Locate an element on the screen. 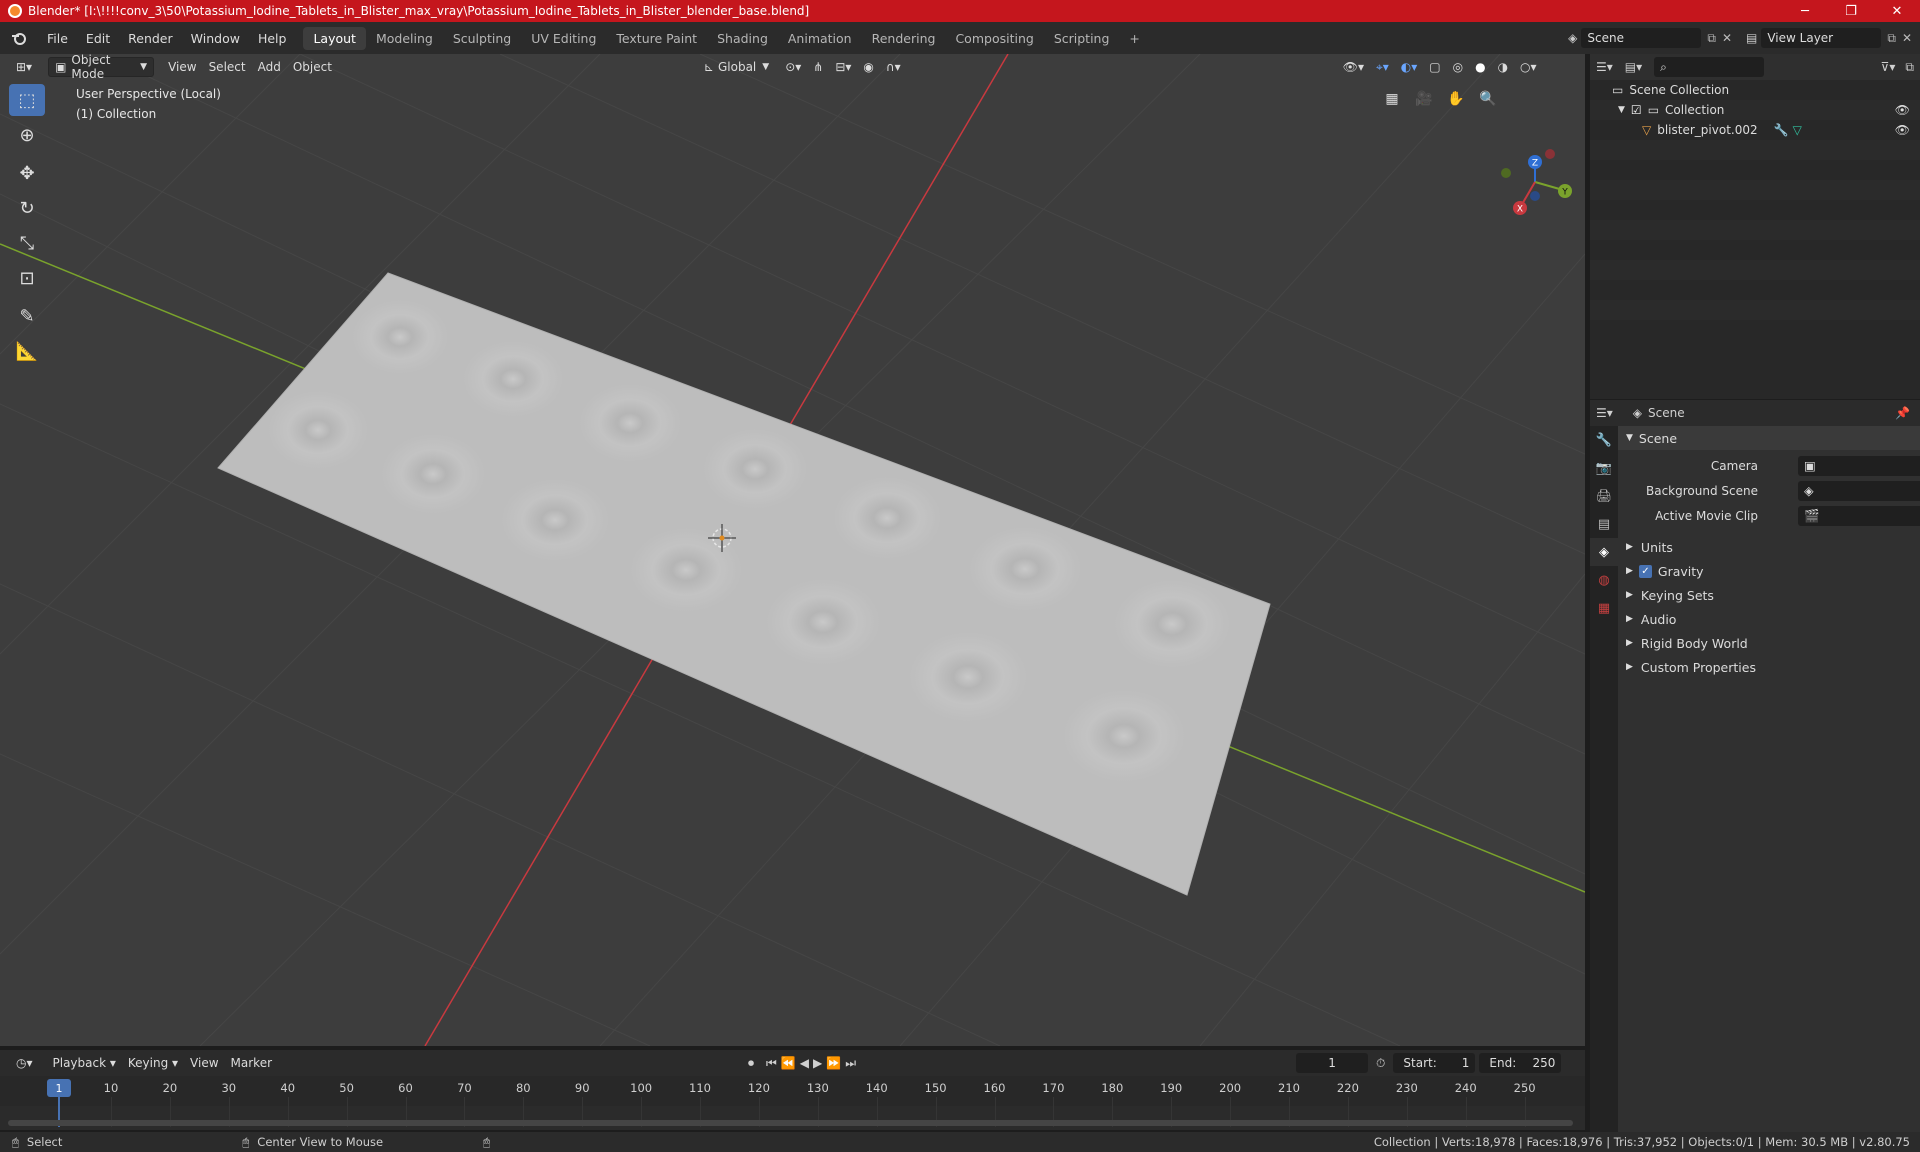  timeline-menu-marker: Marker is located at coordinates (251, 1063).